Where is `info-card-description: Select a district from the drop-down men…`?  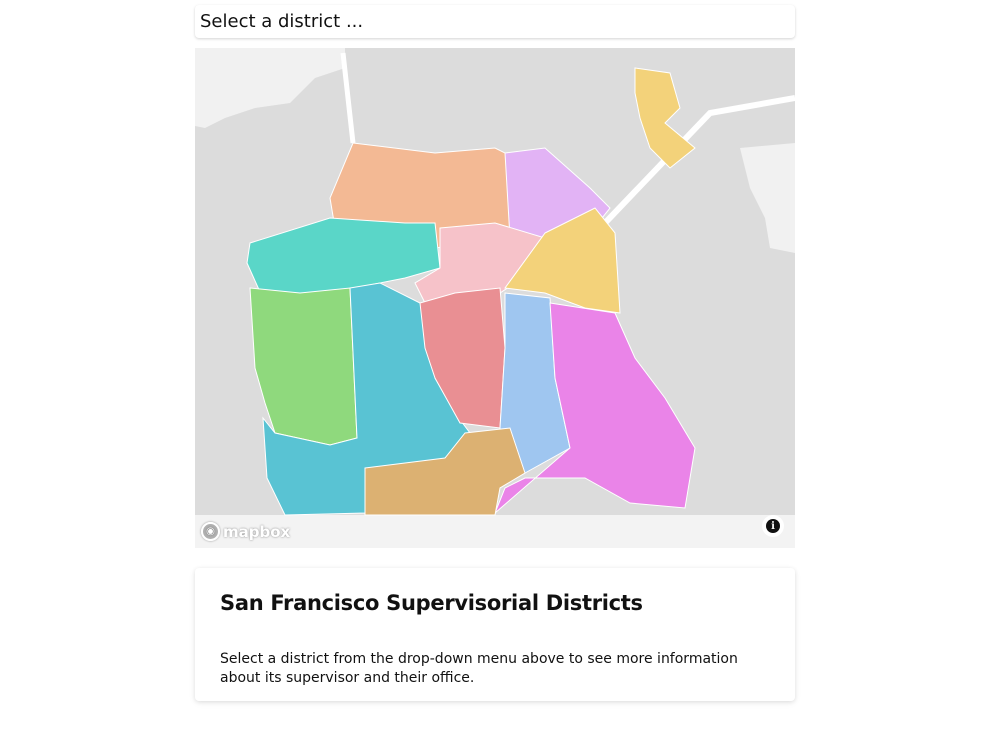
info-card-description: Select a district from the drop-down men… is located at coordinates (479, 668).